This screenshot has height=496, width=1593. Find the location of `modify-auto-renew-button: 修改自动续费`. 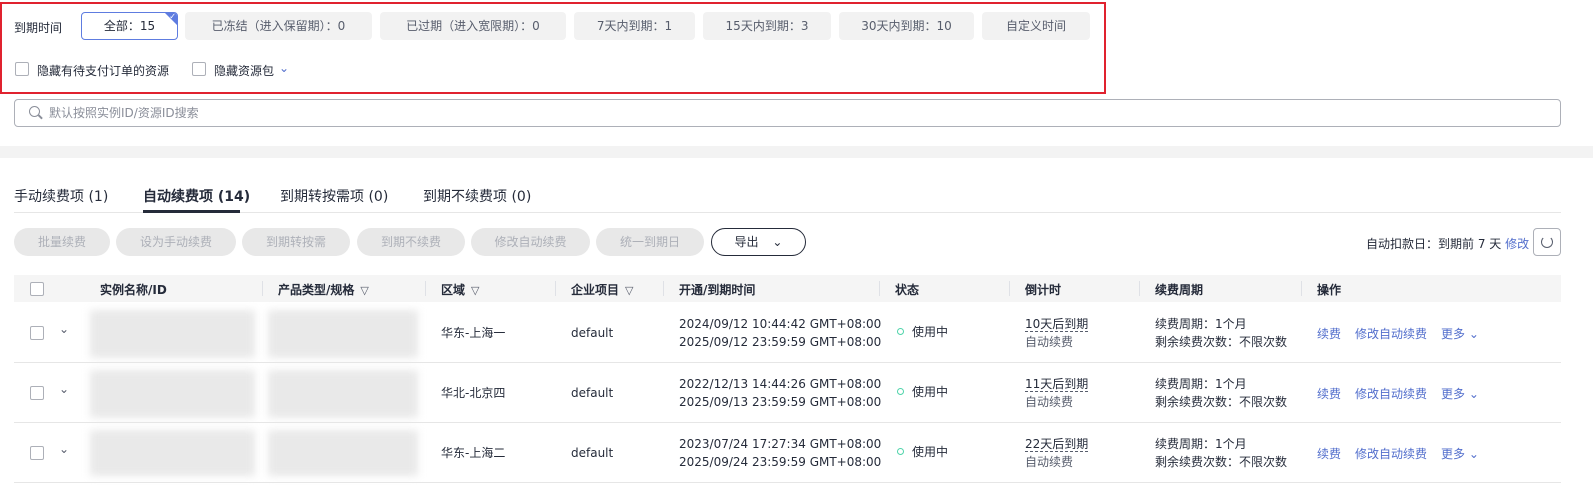

modify-auto-renew-button: 修改自动续费 is located at coordinates (530, 242).